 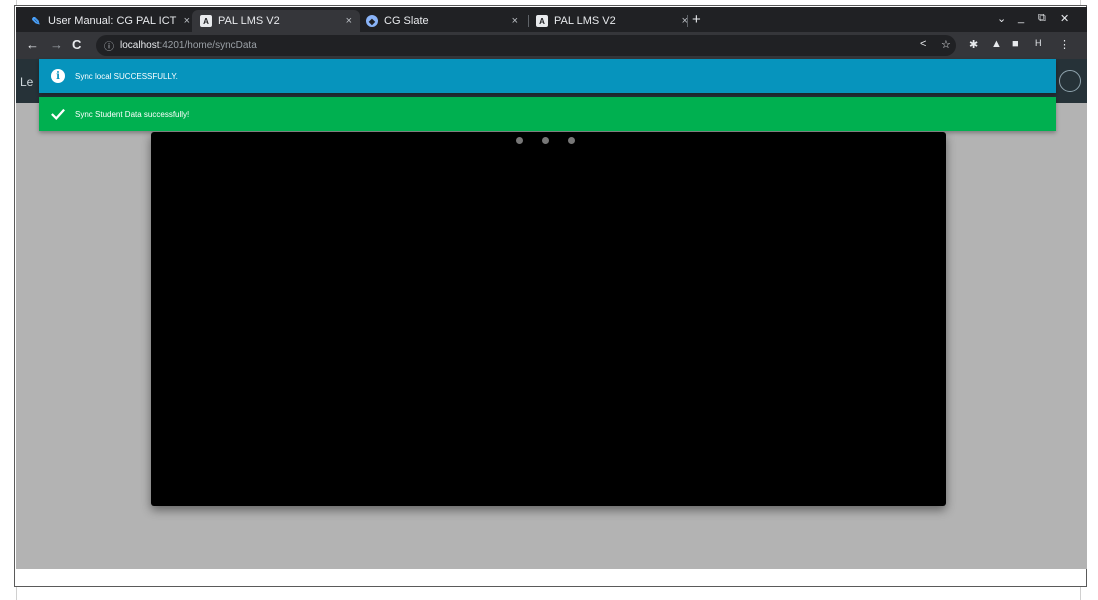 I want to click on url-host: localhost, so click(x=140, y=45).